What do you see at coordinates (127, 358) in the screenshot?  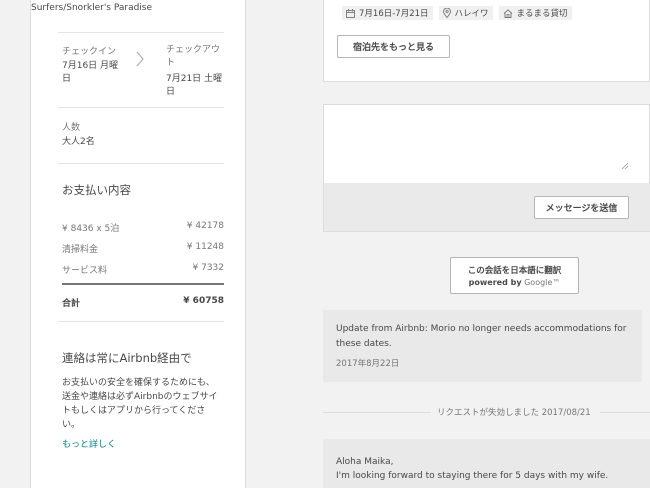 I see `notice-title: 連絡は常にAirbnb経由で` at bounding box center [127, 358].